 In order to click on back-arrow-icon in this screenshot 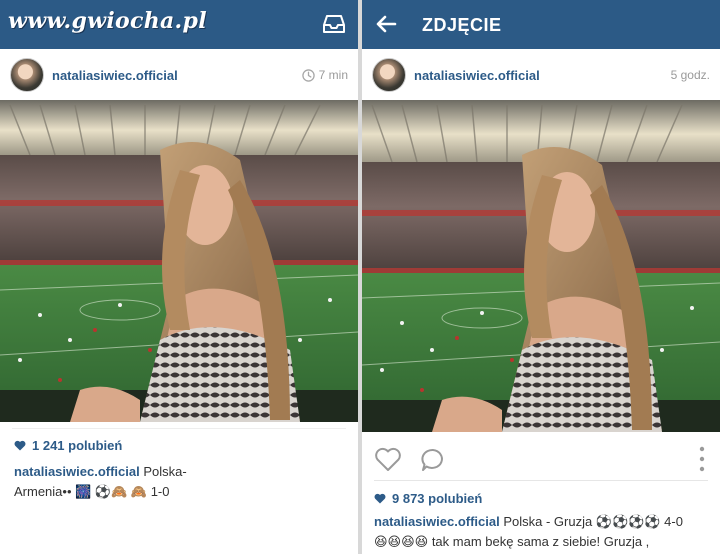, I will do `click(386, 24)`.